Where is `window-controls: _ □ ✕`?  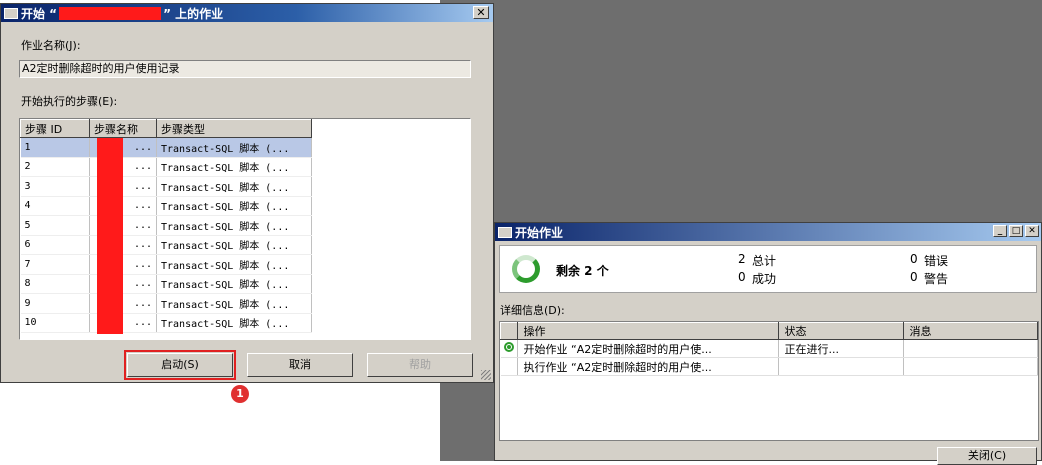 window-controls: _ □ ✕ is located at coordinates (1016, 231).